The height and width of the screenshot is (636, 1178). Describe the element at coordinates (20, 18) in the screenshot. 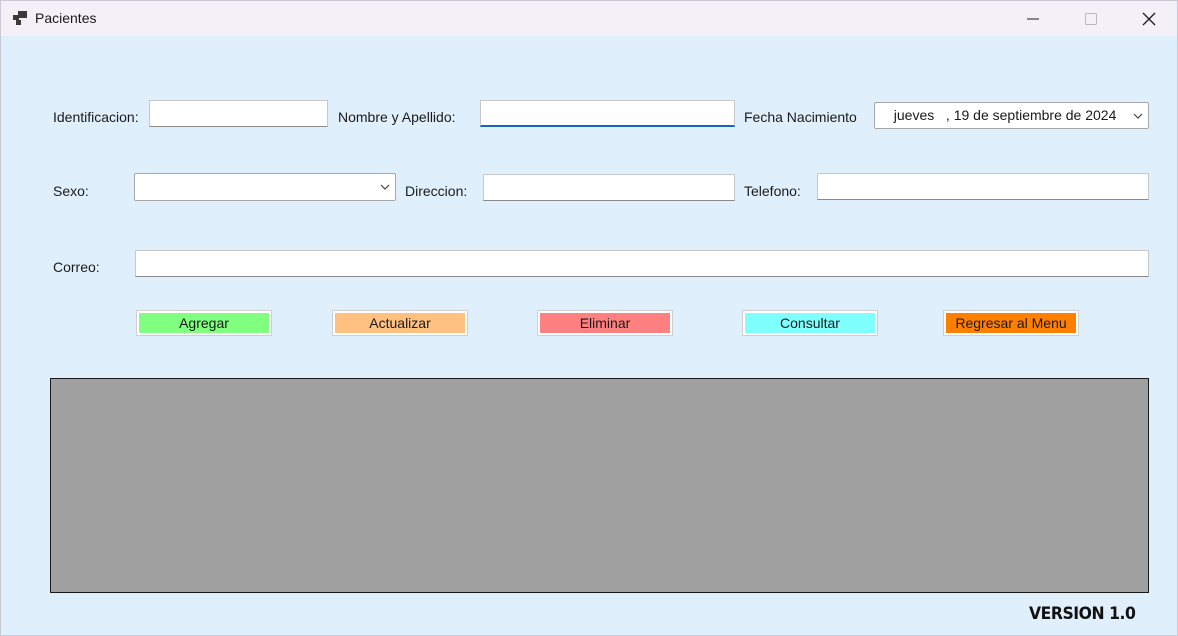

I see `app-windows-icon` at that location.